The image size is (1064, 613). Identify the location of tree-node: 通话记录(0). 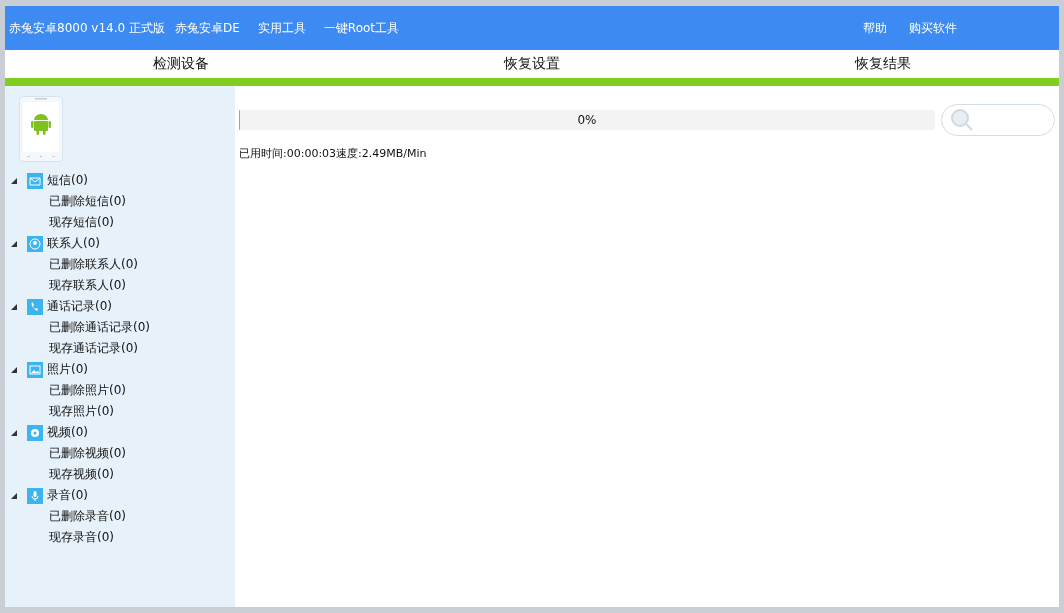
(123, 306).